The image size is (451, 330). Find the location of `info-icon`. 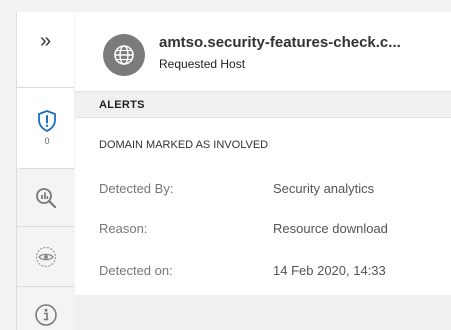

info-icon is located at coordinates (45, 315).